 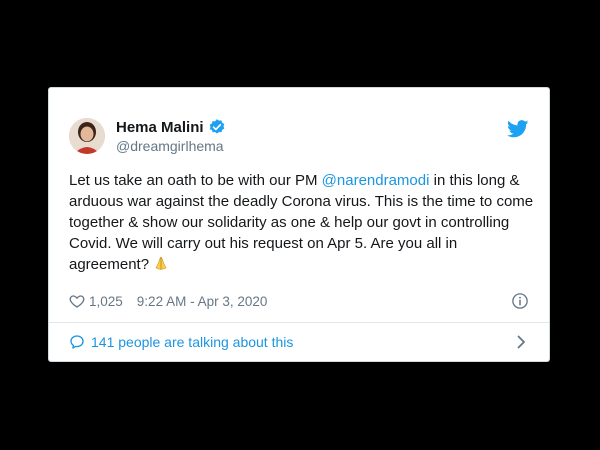 What do you see at coordinates (520, 301) in the screenshot?
I see `info-icon` at bounding box center [520, 301].